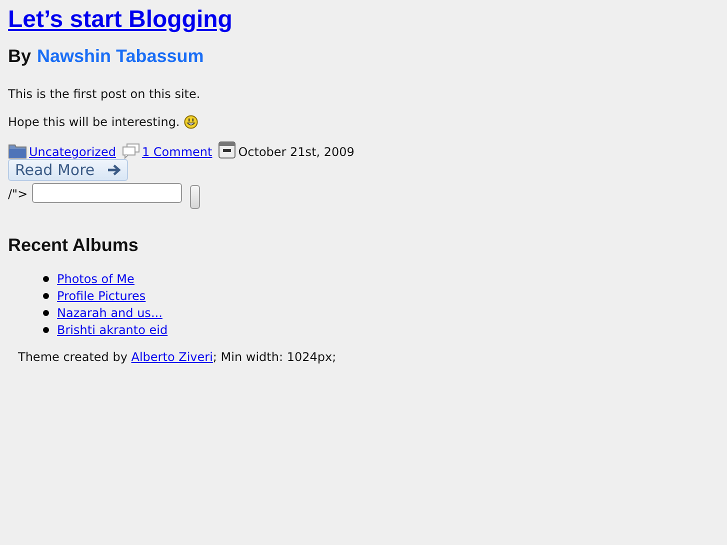 The width and height of the screenshot is (727, 545). Describe the element at coordinates (120, 19) in the screenshot. I see `post-title-link: Let’s start Blogging` at that location.